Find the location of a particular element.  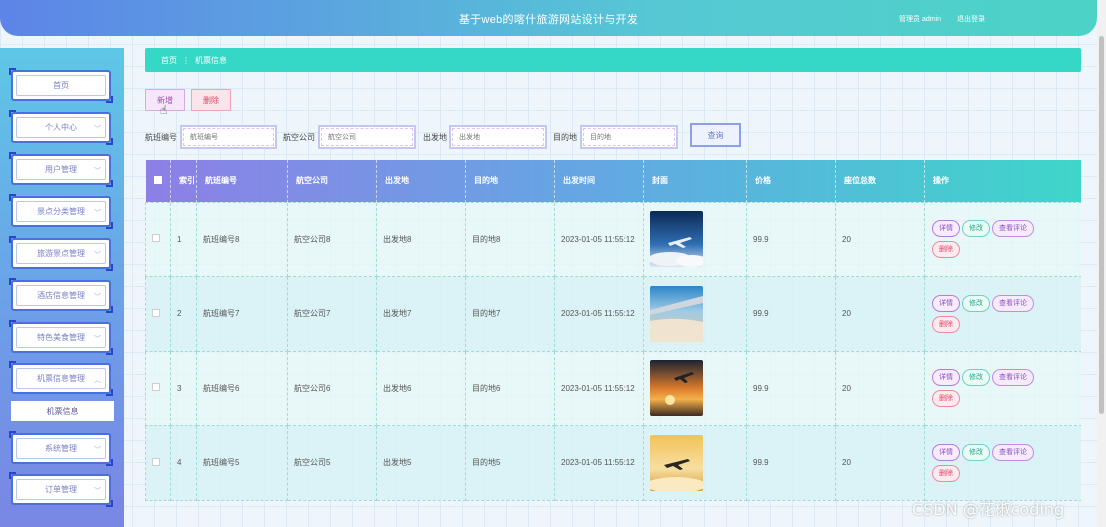

origin-label: 出发地 is located at coordinates (435, 137).